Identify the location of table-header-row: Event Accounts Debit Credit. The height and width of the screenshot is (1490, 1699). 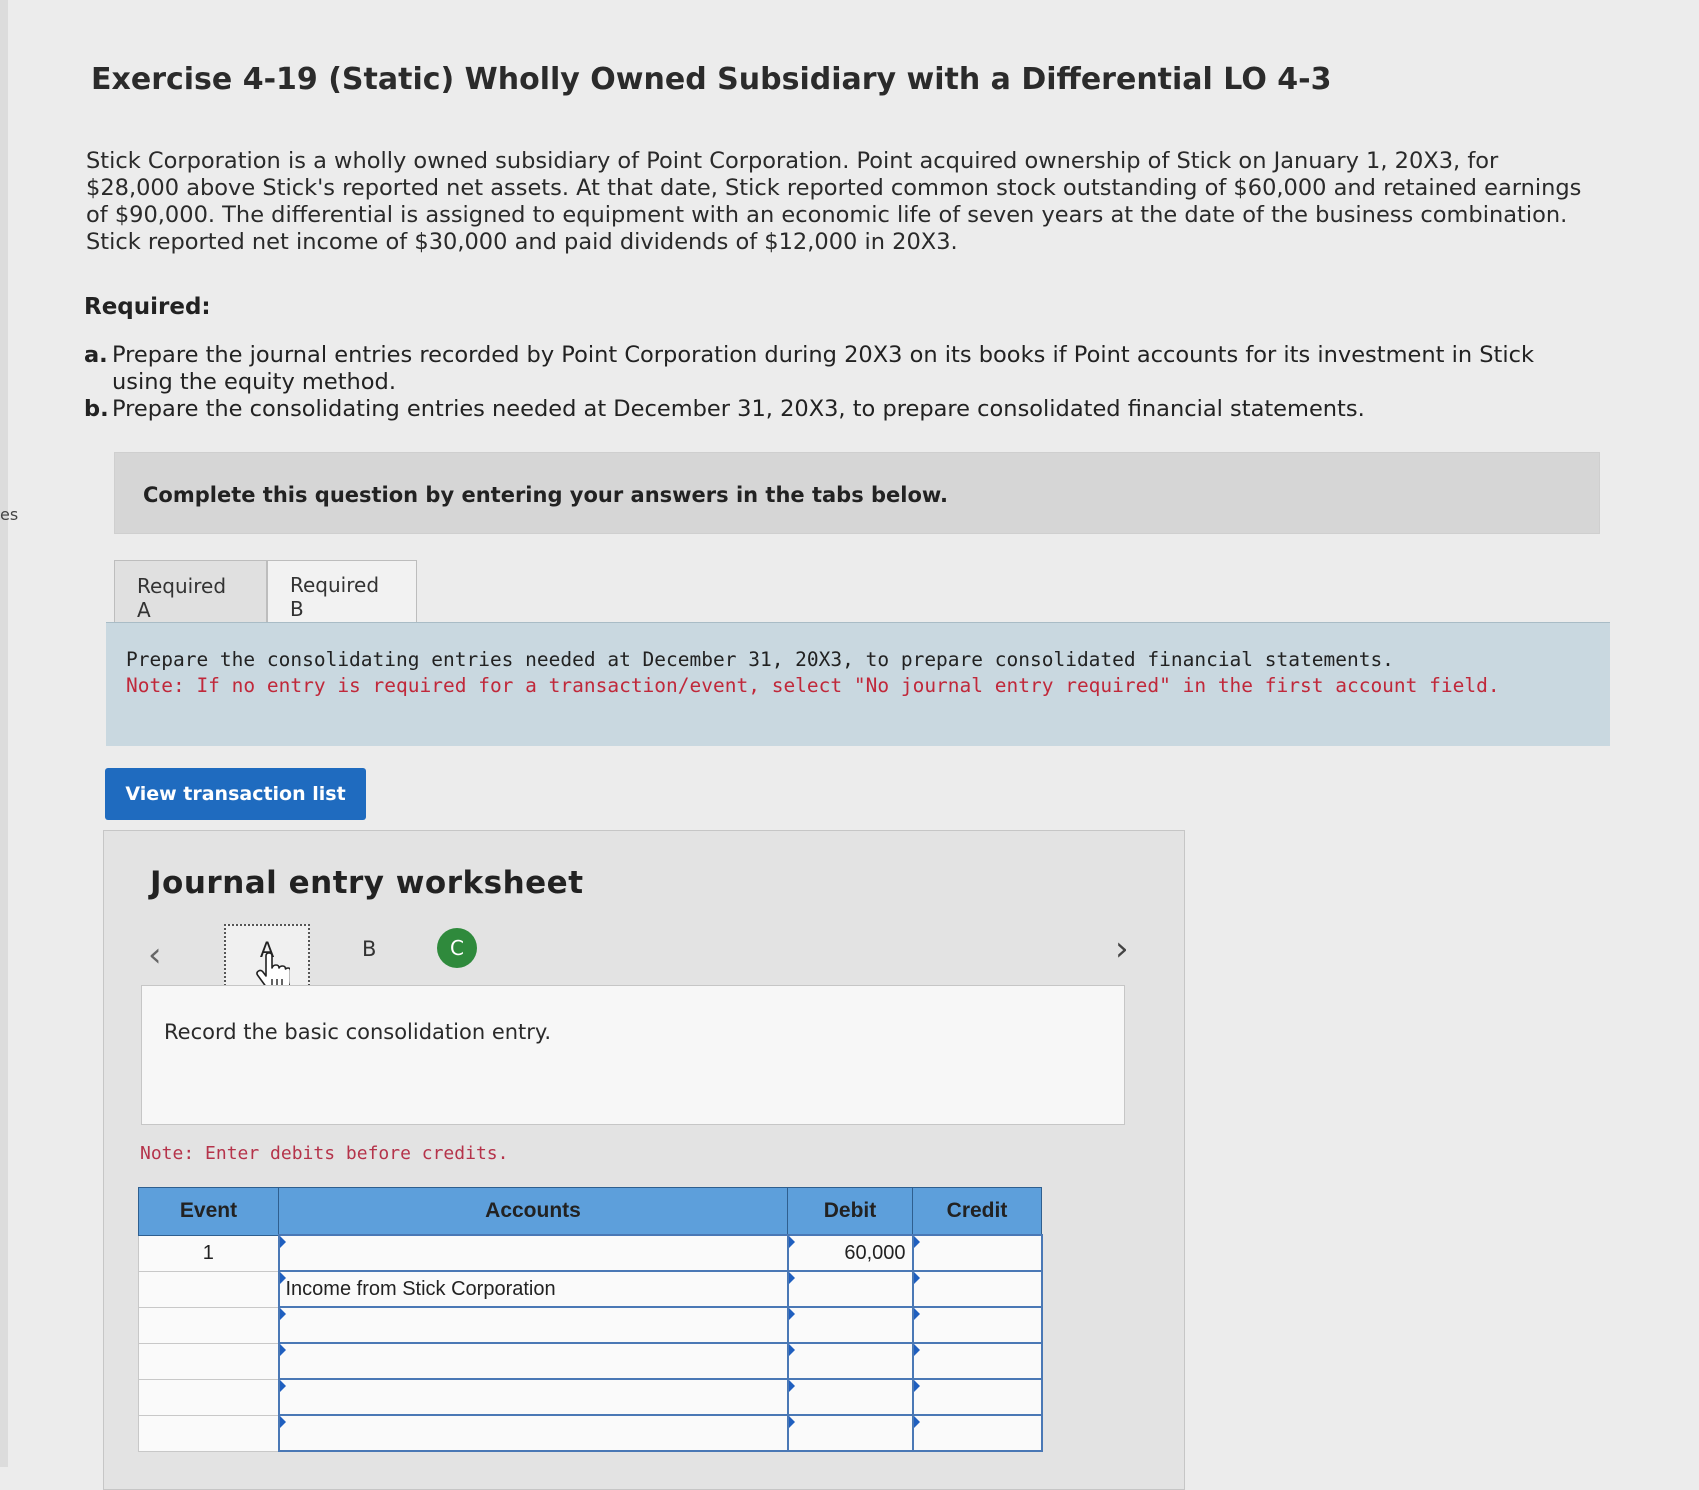
(590, 1211).